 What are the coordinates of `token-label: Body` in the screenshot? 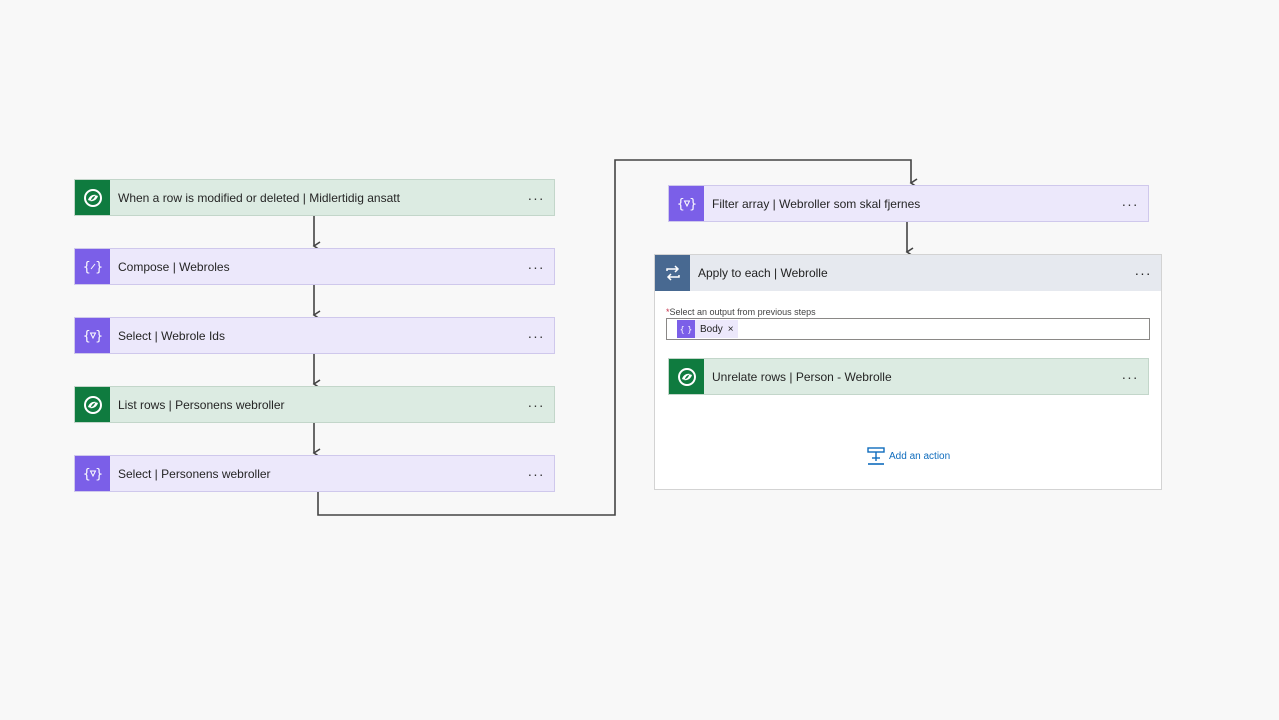 It's located at (711, 329).